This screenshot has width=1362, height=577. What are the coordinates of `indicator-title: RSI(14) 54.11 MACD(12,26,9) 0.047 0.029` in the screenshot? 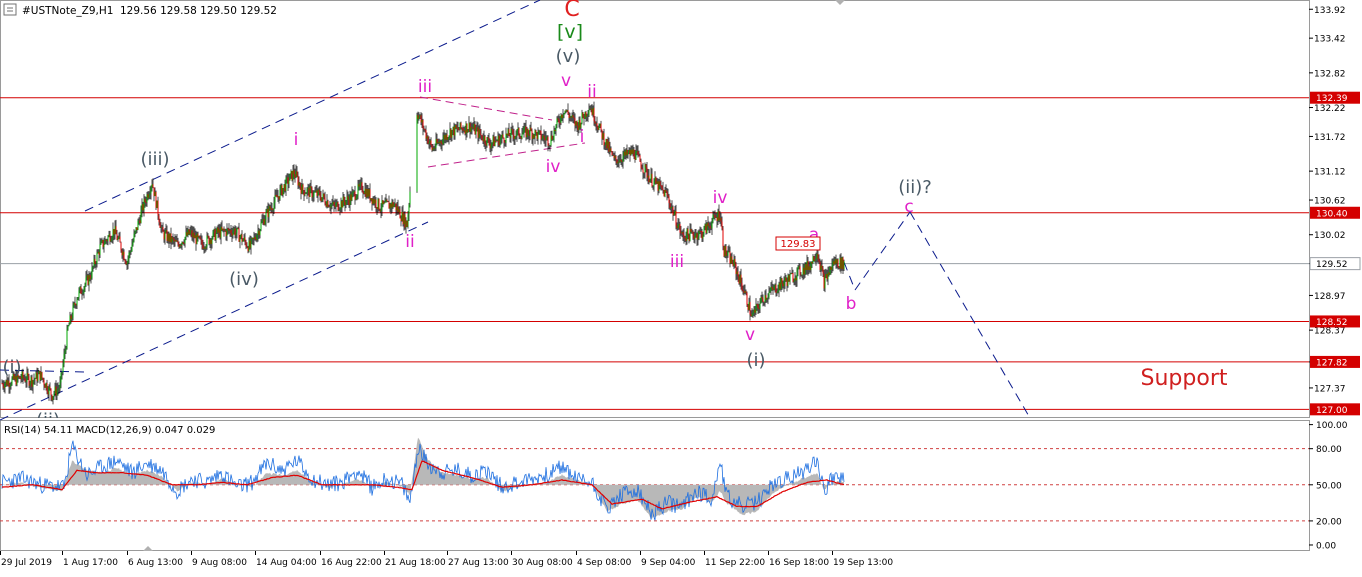 It's located at (109, 430).